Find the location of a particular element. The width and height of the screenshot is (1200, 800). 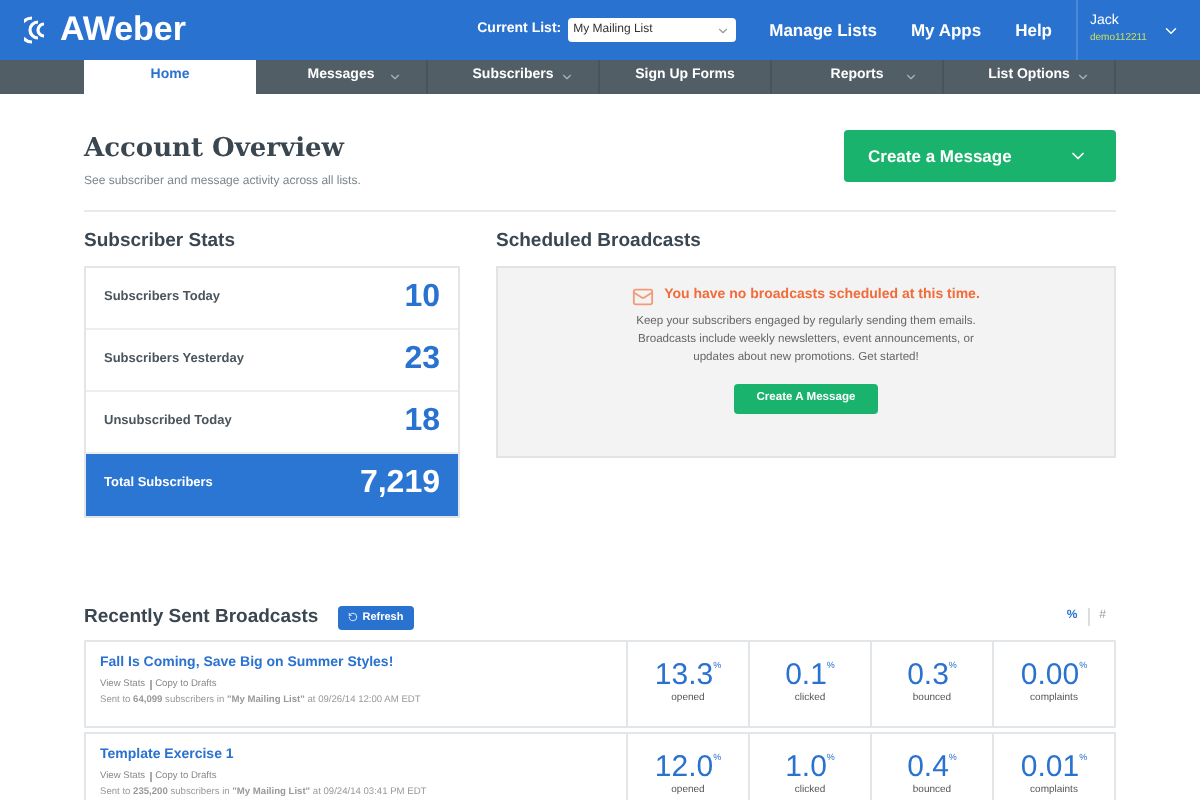

header-link: My Apps is located at coordinates (946, 30).